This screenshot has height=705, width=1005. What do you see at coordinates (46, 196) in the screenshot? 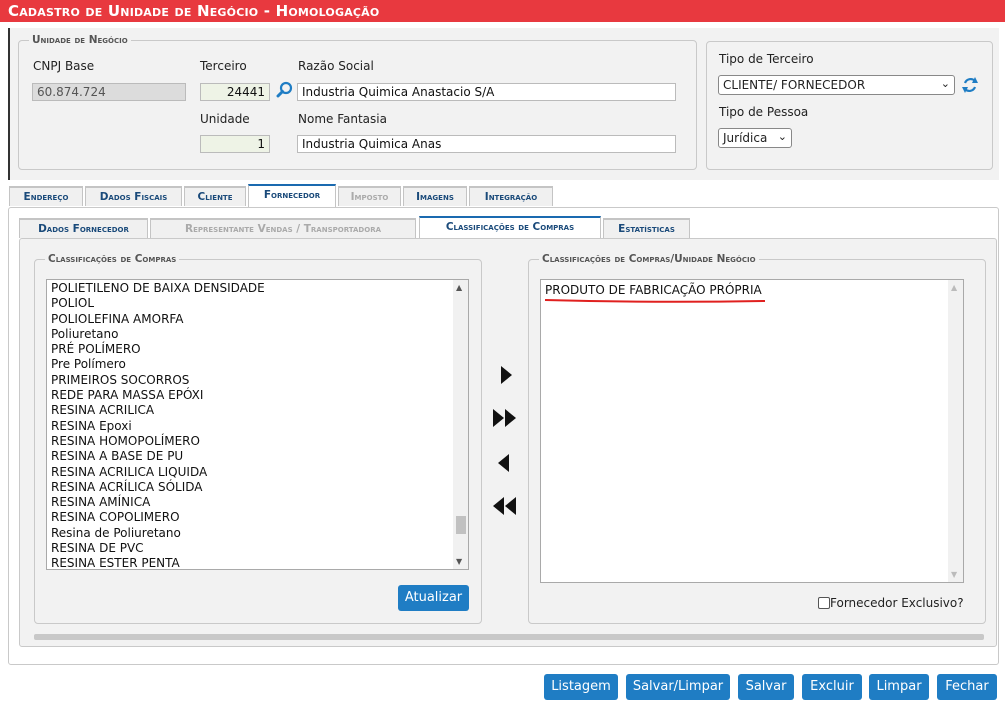
I see `tab-endereco: Endereço` at bounding box center [46, 196].